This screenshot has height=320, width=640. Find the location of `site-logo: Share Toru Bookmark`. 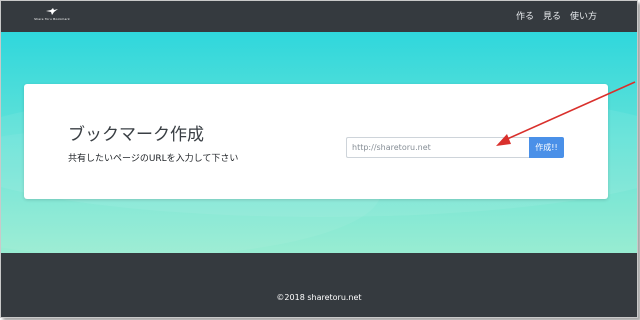

site-logo: Share Toru Bookmark is located at coordinates (52, 16).